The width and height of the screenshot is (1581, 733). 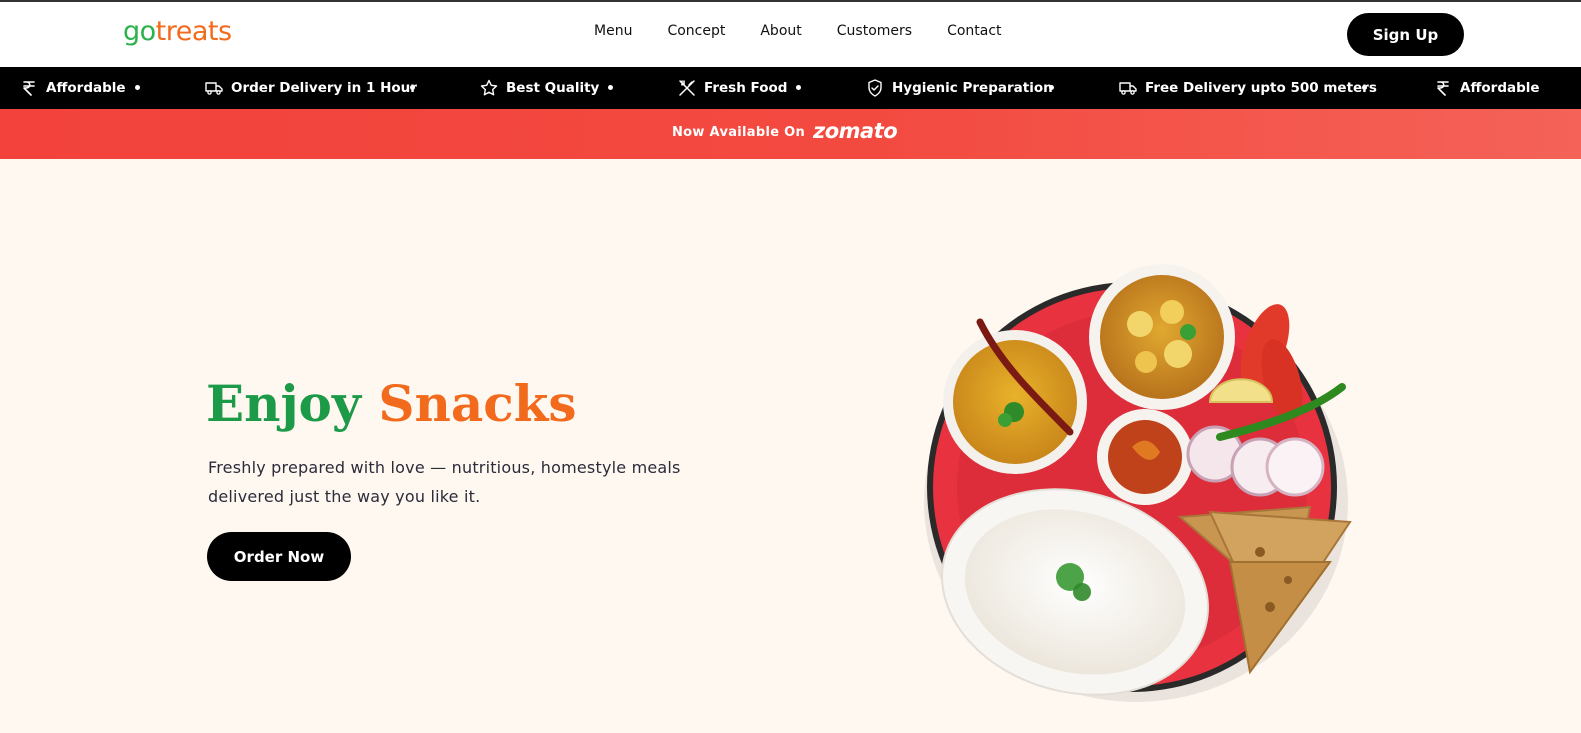 What do you see at coordinates (613, 31) in the screenshot?
I see `nav-menu: Menu` at bounding box center [613, 31].